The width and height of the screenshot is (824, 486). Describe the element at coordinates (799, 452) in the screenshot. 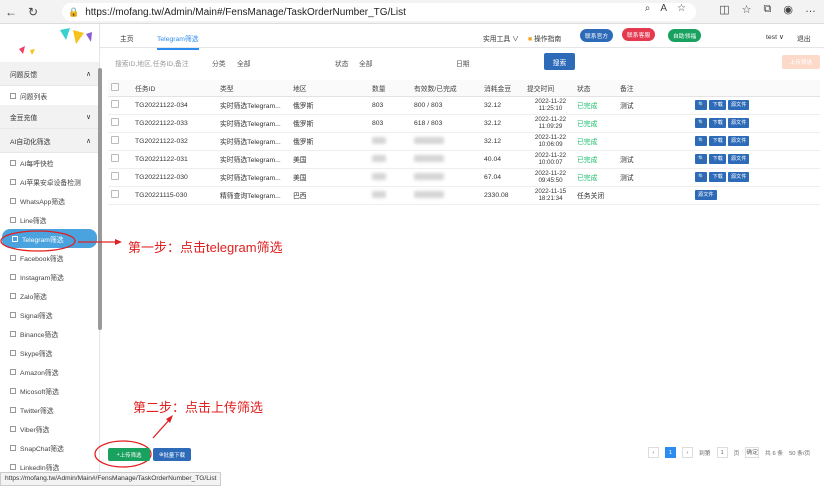

I see `page-size-select: 50 条/页` at that location.